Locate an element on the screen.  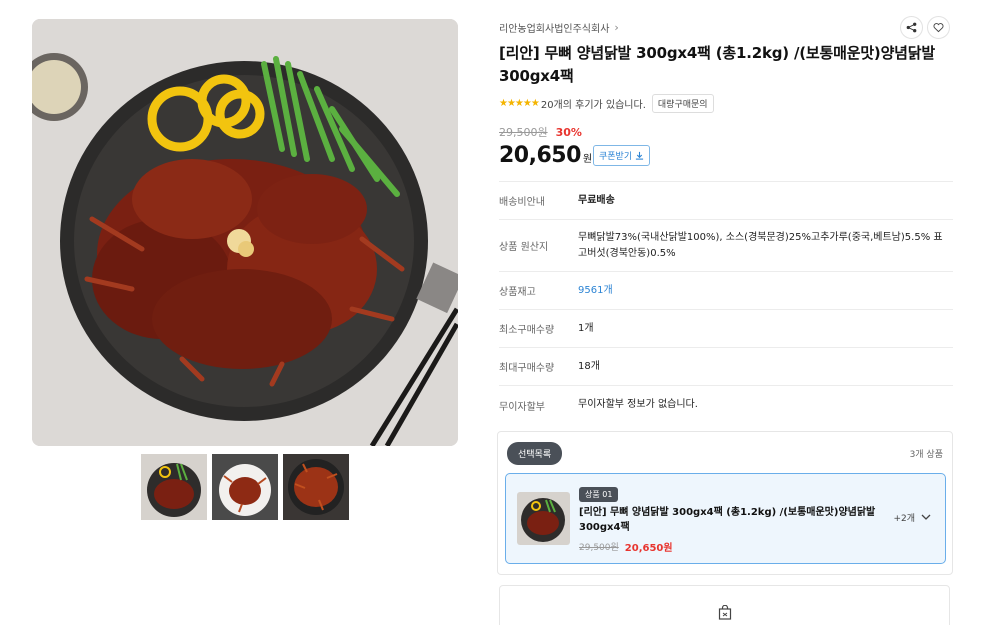
selected-item-badge: 상품 01 is located at coordinates (599, 494).